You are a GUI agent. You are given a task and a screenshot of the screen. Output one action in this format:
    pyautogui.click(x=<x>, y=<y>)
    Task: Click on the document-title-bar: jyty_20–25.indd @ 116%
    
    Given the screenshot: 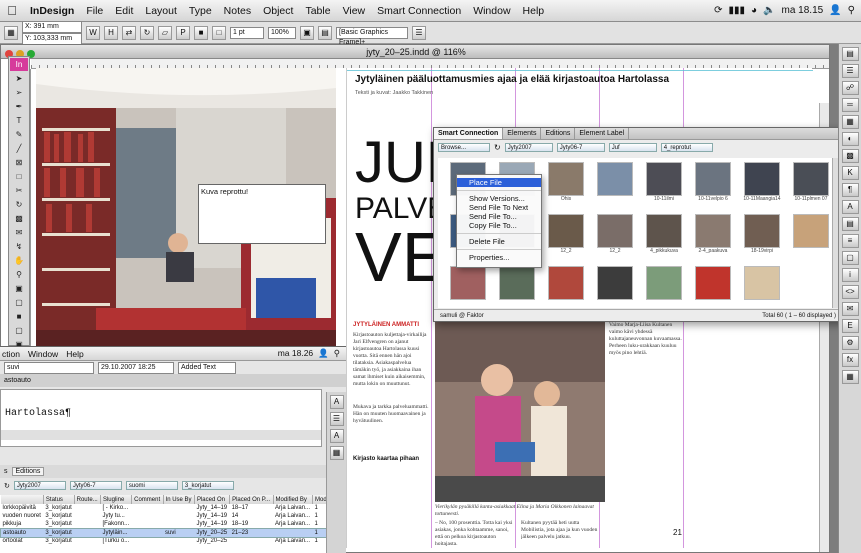 What is the action you would take?
    pyautogui.click(x=415, y=52)
    